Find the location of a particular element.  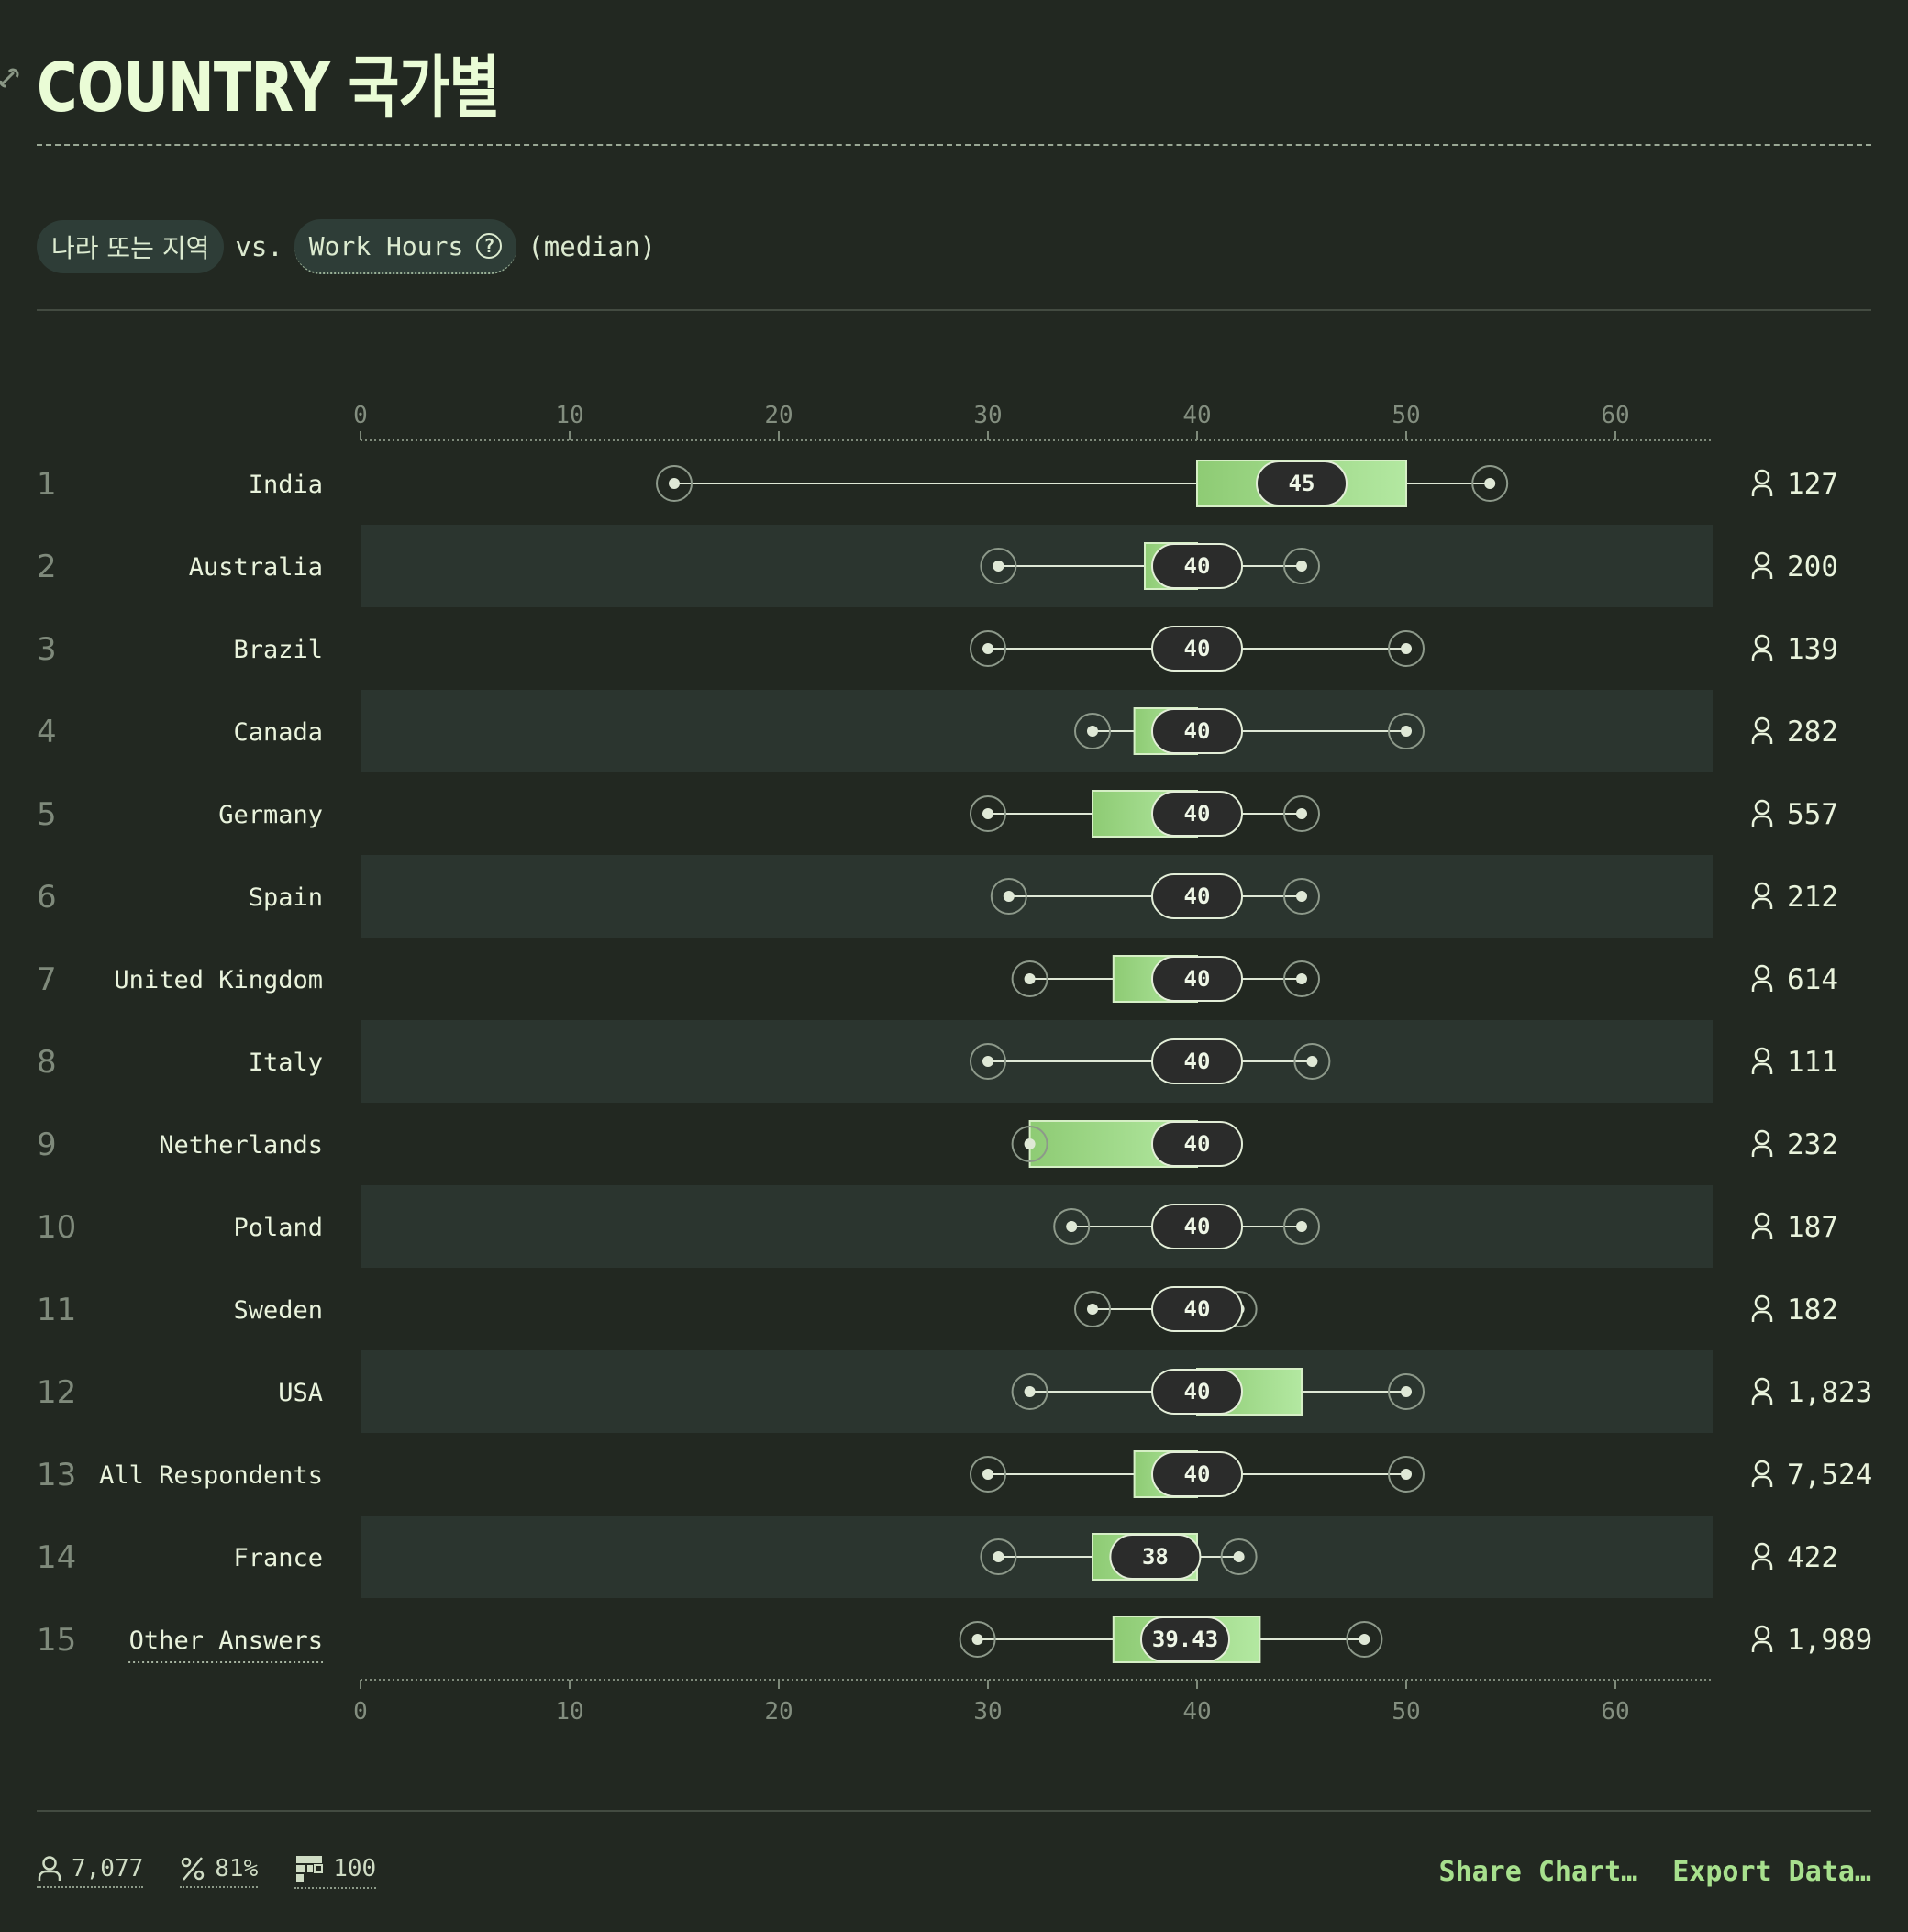

grid-blocks-icon is located at coordinates (310, 1869).